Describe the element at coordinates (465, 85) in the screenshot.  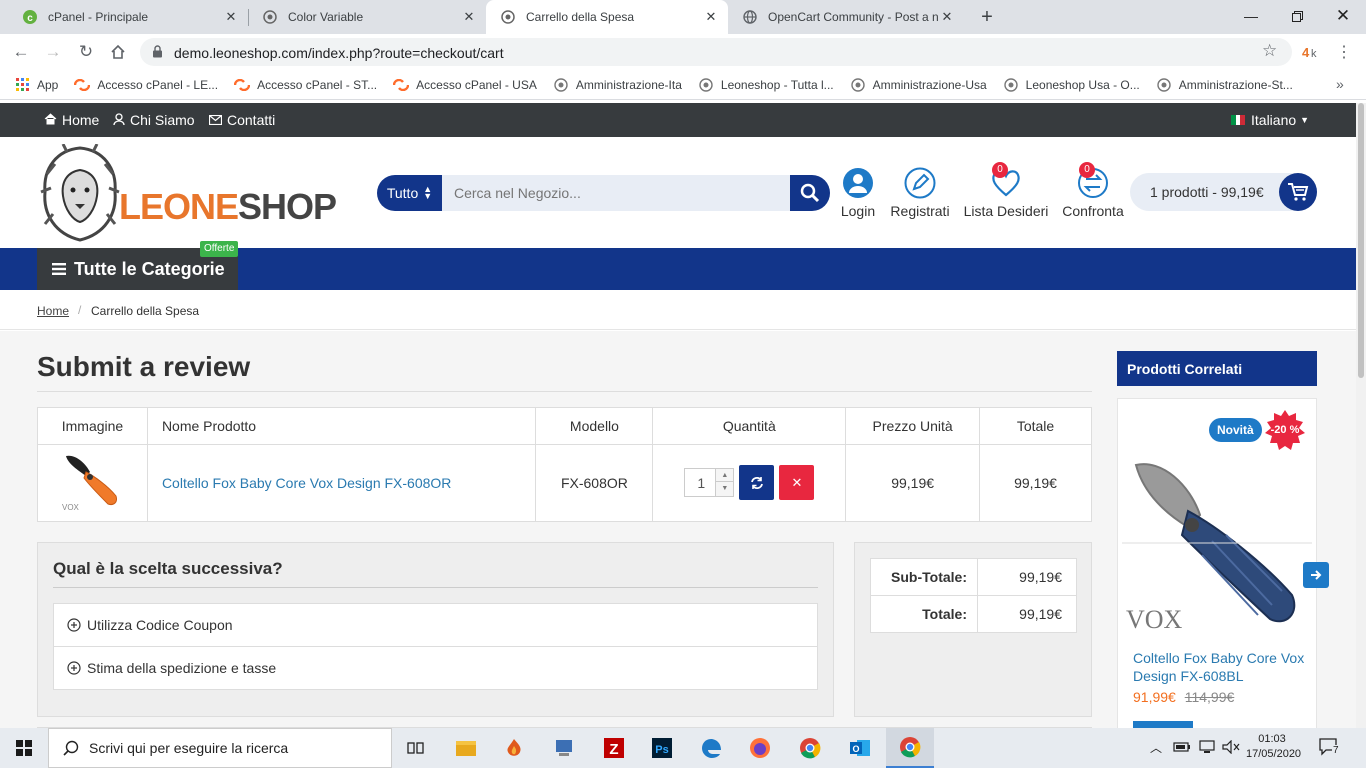
I see `bookmark-item: Accesso cPanel - USA` at that location.